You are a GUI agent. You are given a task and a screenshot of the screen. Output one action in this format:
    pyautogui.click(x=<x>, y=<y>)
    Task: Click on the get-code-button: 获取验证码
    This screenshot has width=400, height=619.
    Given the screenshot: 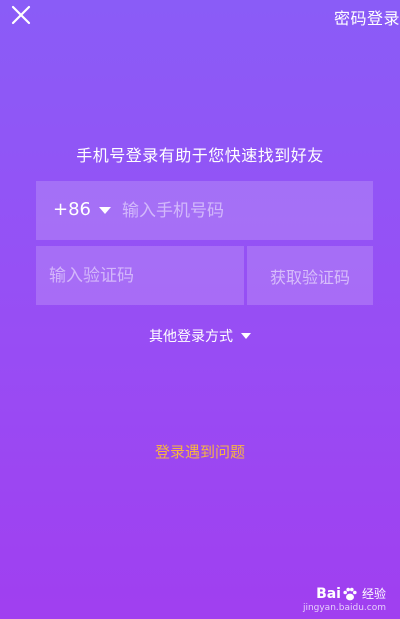 What is the action you would take?
    pyautogui.click(x=310, y=275)
    